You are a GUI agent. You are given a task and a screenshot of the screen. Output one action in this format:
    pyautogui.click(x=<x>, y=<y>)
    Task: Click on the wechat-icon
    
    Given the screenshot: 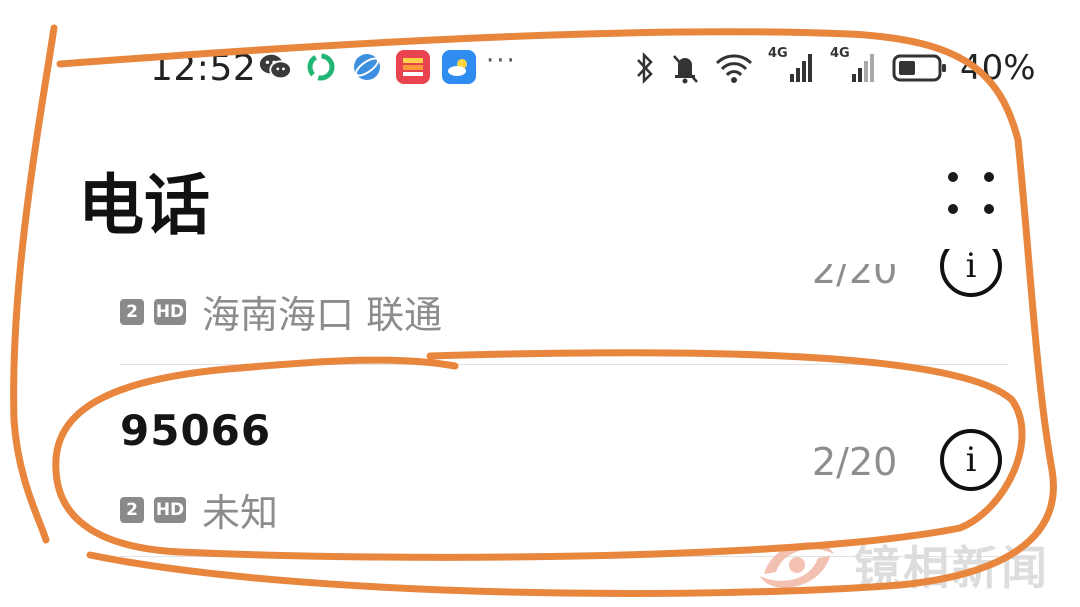 What is the action you would take?
    pyautogui.click(x=275, y=67)
    